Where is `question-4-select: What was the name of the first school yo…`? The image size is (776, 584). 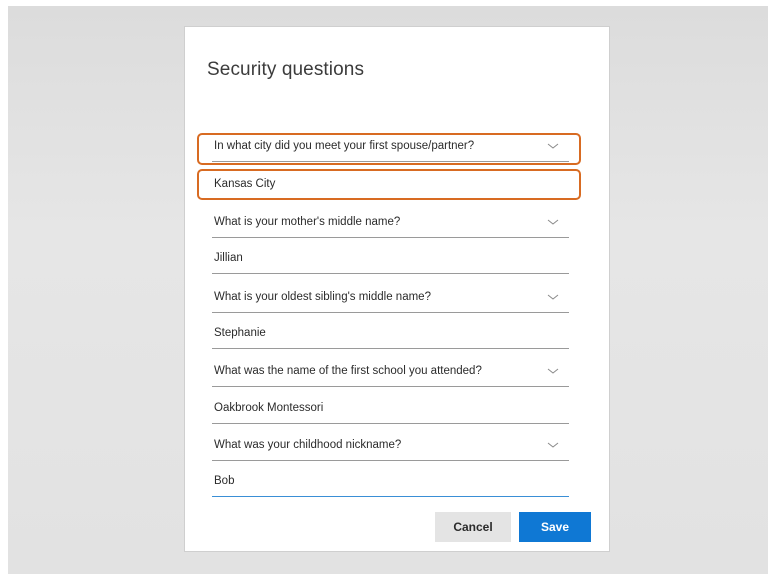 question-4-select: What was the name of the first school yo… is located at coordinates (390, 373).